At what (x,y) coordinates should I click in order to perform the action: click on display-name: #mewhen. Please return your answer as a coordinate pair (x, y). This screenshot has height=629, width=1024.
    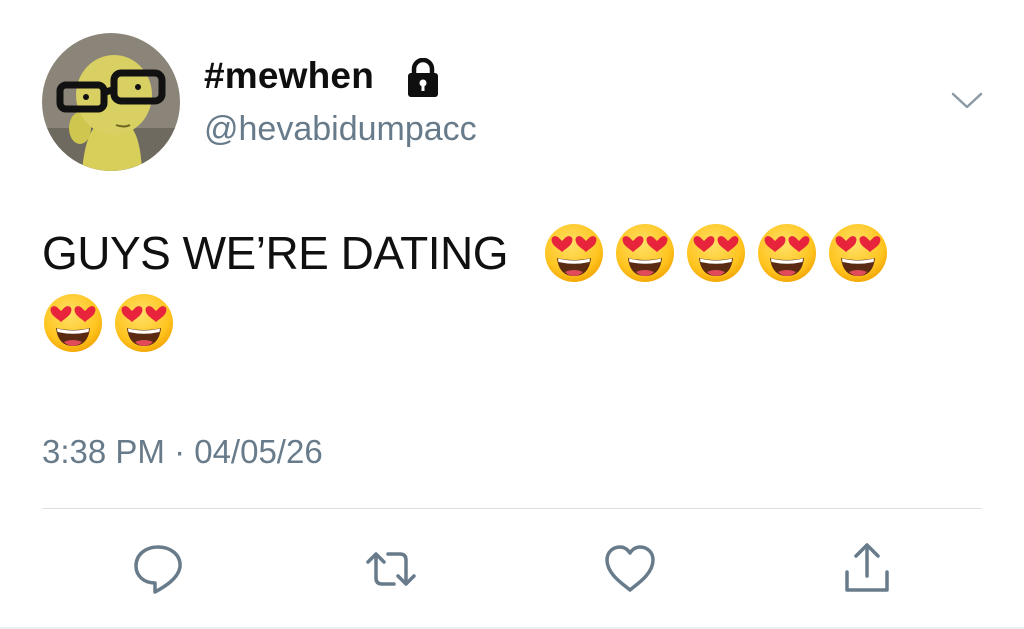
    Looking at the image, I should click on (289, 76).